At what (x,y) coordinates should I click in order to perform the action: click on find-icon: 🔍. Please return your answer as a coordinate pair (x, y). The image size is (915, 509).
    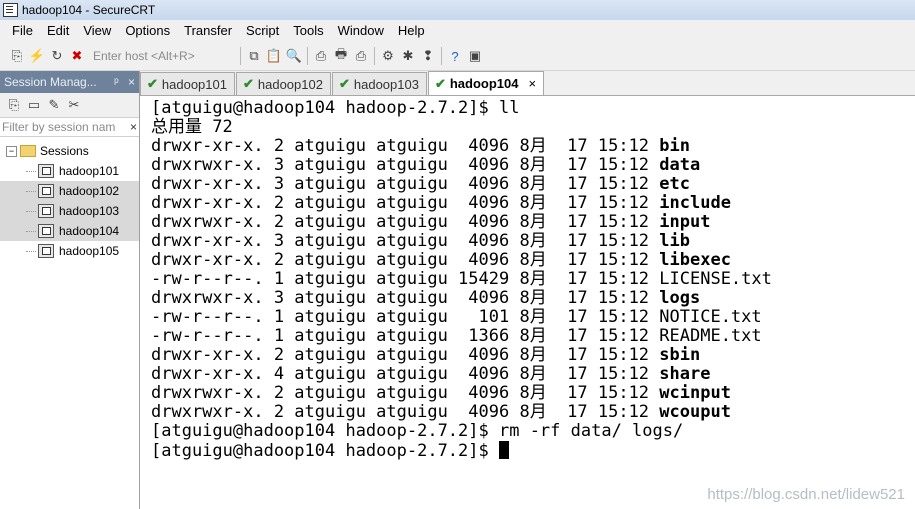
    Looking at the image, I should click on (294, 56).